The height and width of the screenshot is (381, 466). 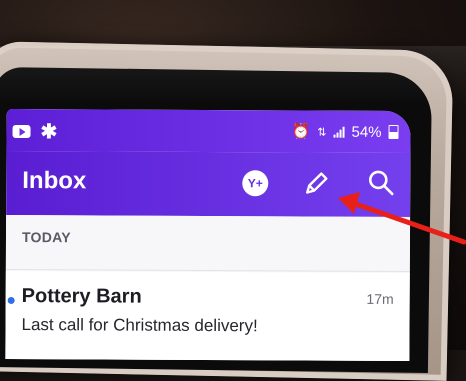 I want to click on compose-pencil-icon, so click(x=316, y=183).